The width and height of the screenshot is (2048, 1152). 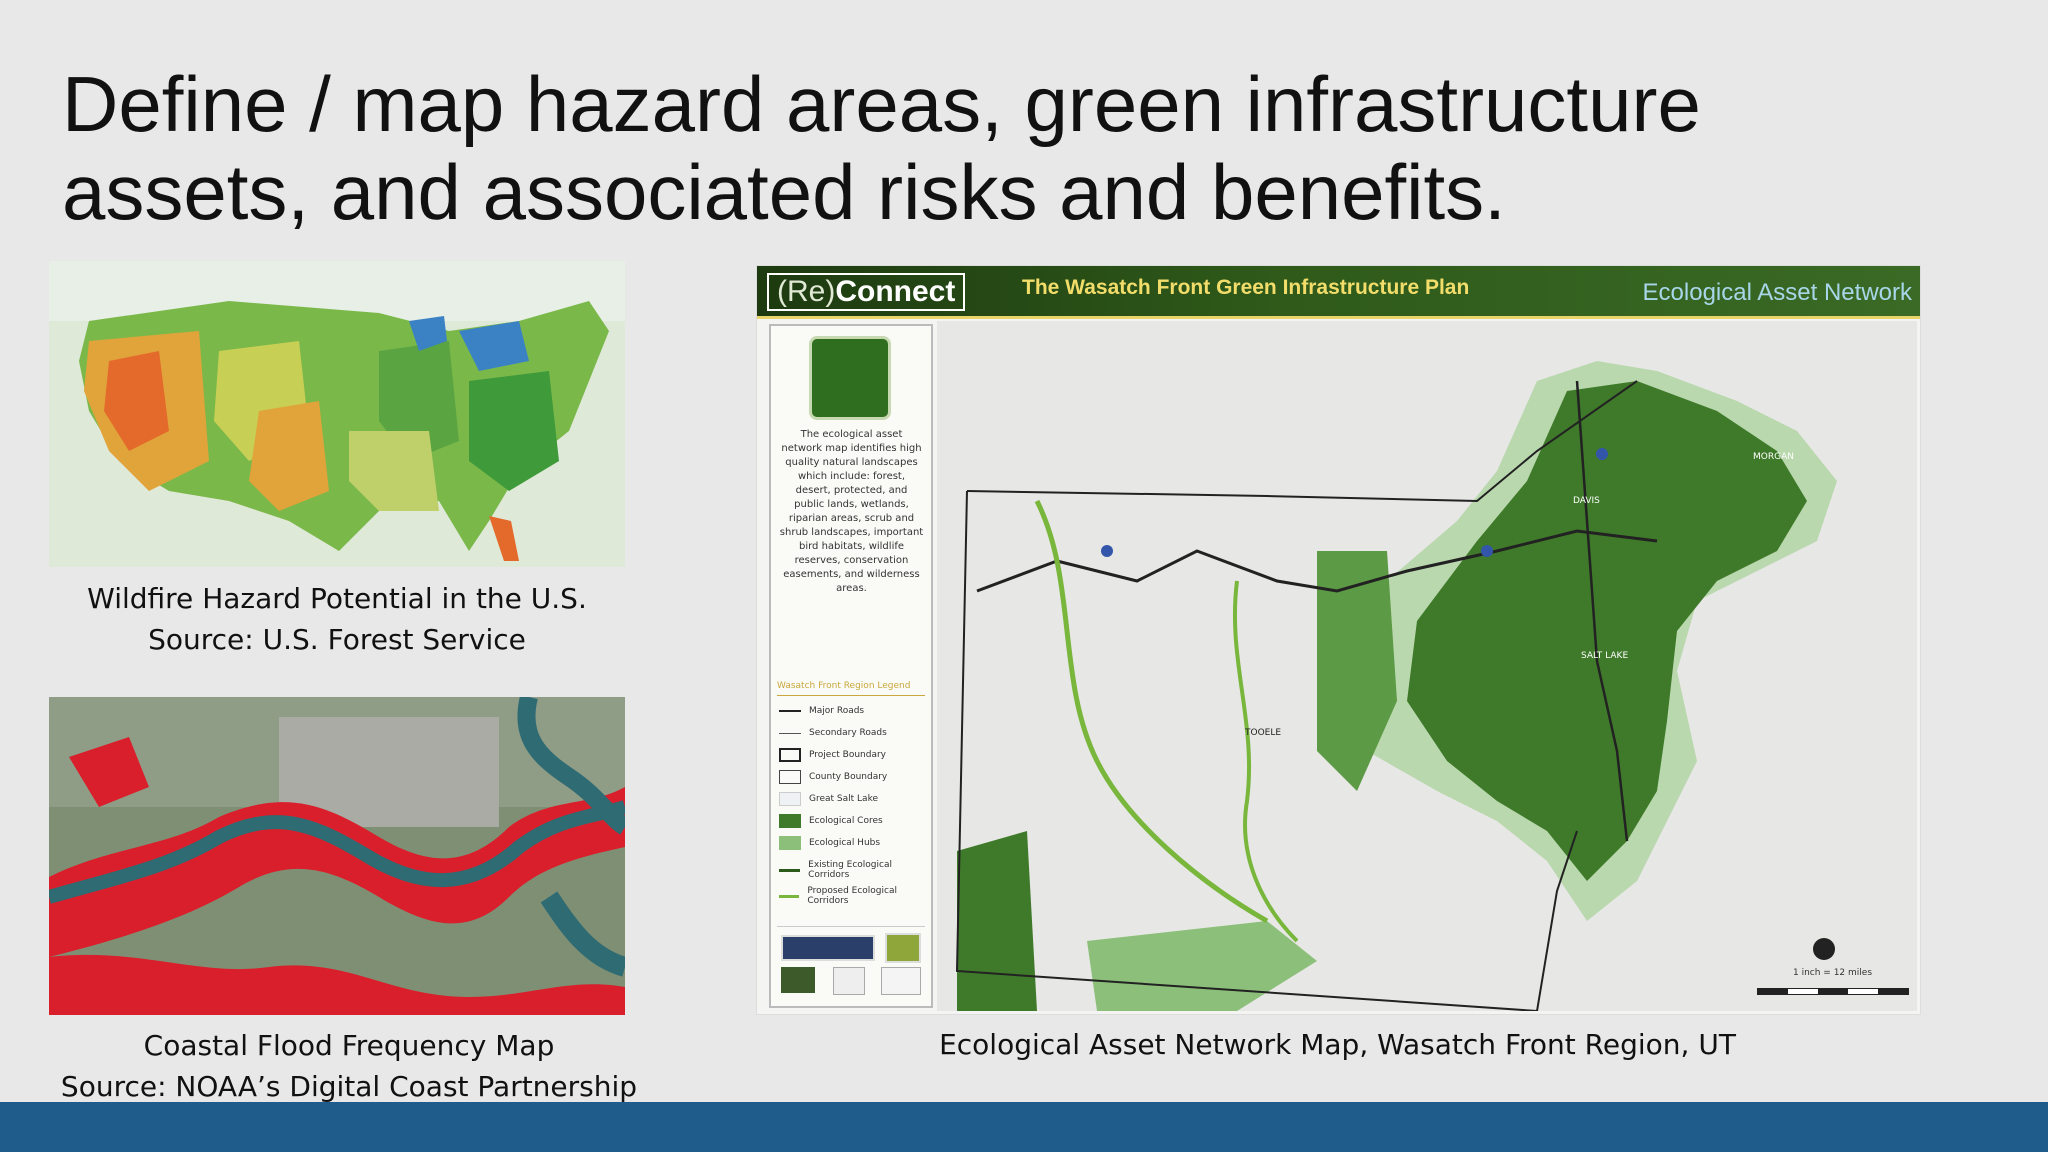 What do you see at coordinates (1605, 656) in the screenshot?
I see `place-label-salt-lake: SALT LAKE` at bounding box center [1605, 656].